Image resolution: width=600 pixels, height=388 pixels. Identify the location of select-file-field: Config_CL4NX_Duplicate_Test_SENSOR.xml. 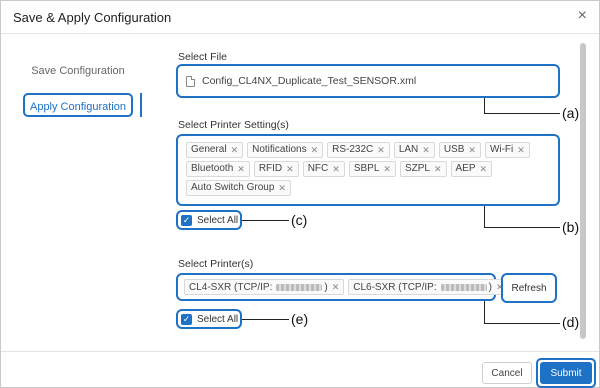
(368, 81).